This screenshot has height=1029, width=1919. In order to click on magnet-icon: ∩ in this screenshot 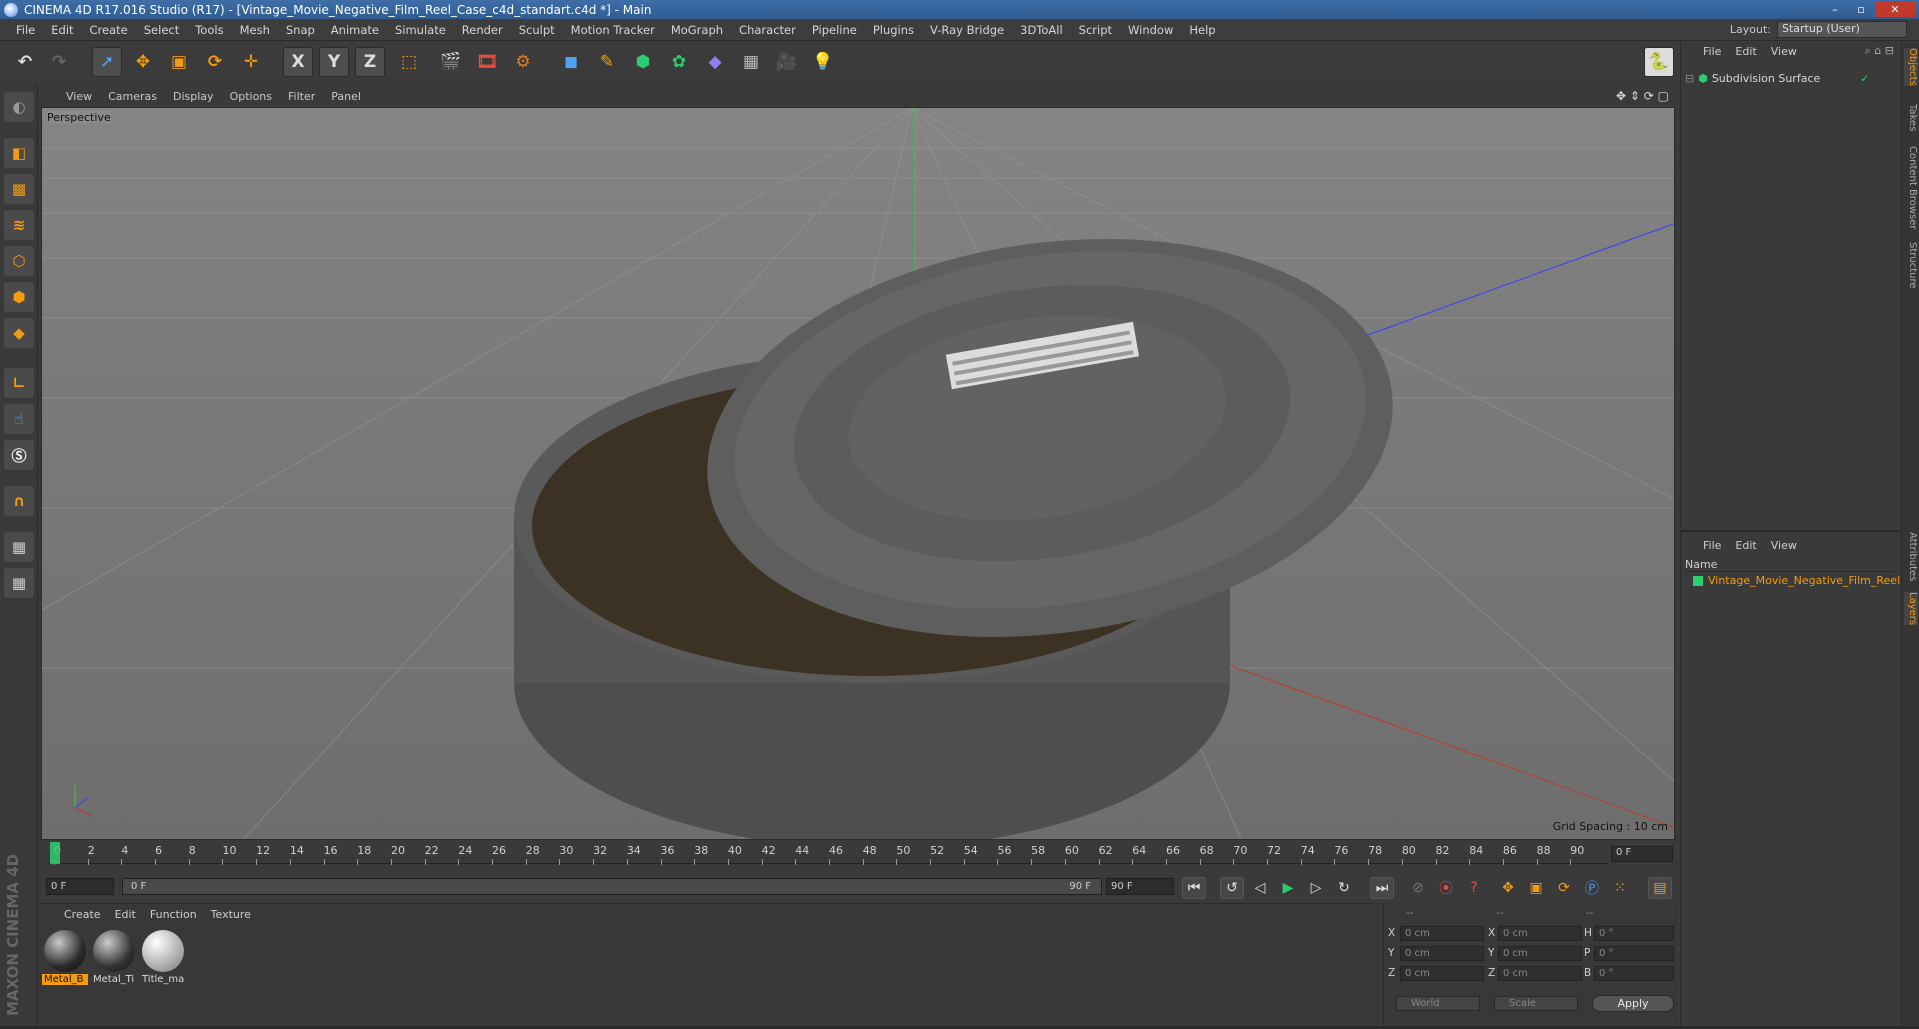, I will do `click(19, 501)`.